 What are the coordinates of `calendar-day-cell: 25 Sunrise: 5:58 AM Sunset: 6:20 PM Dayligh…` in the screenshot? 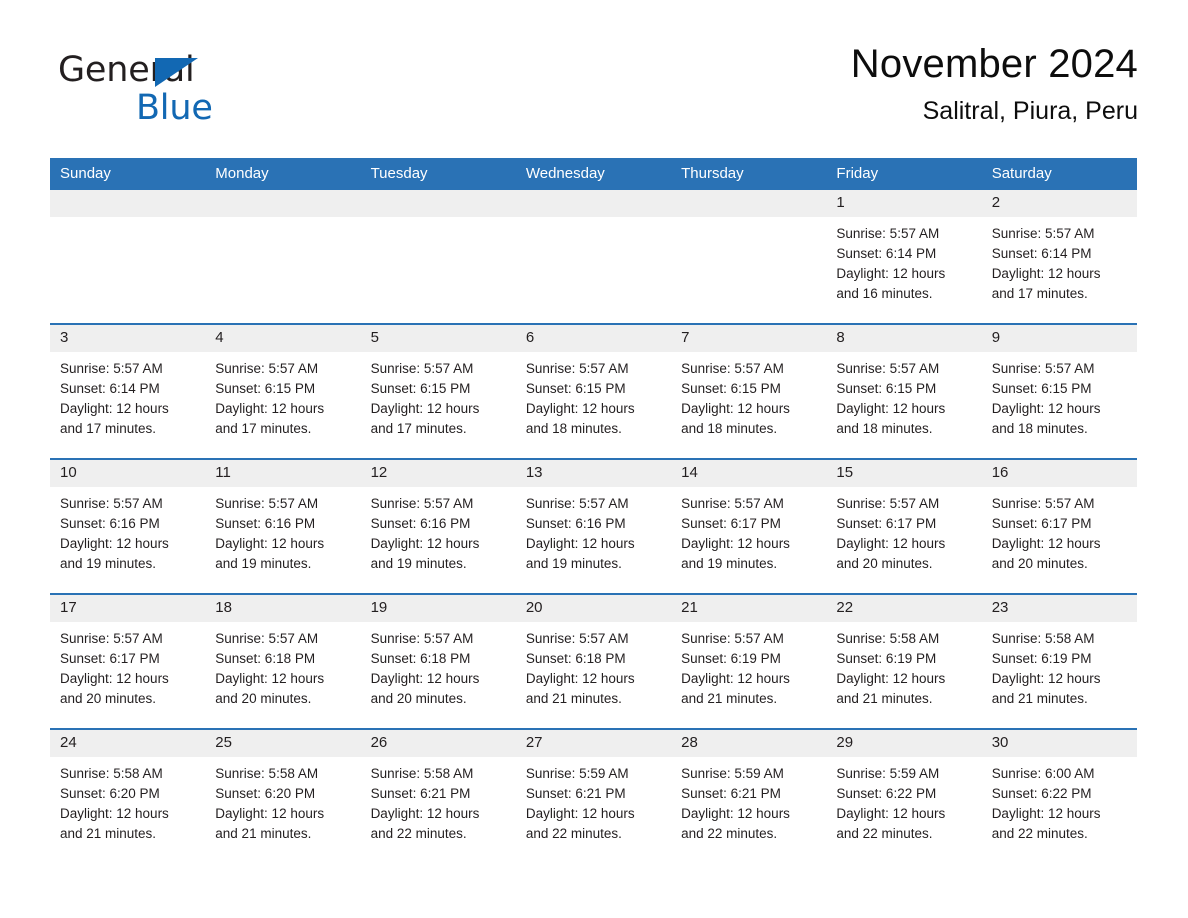 It's located at (283, 795).